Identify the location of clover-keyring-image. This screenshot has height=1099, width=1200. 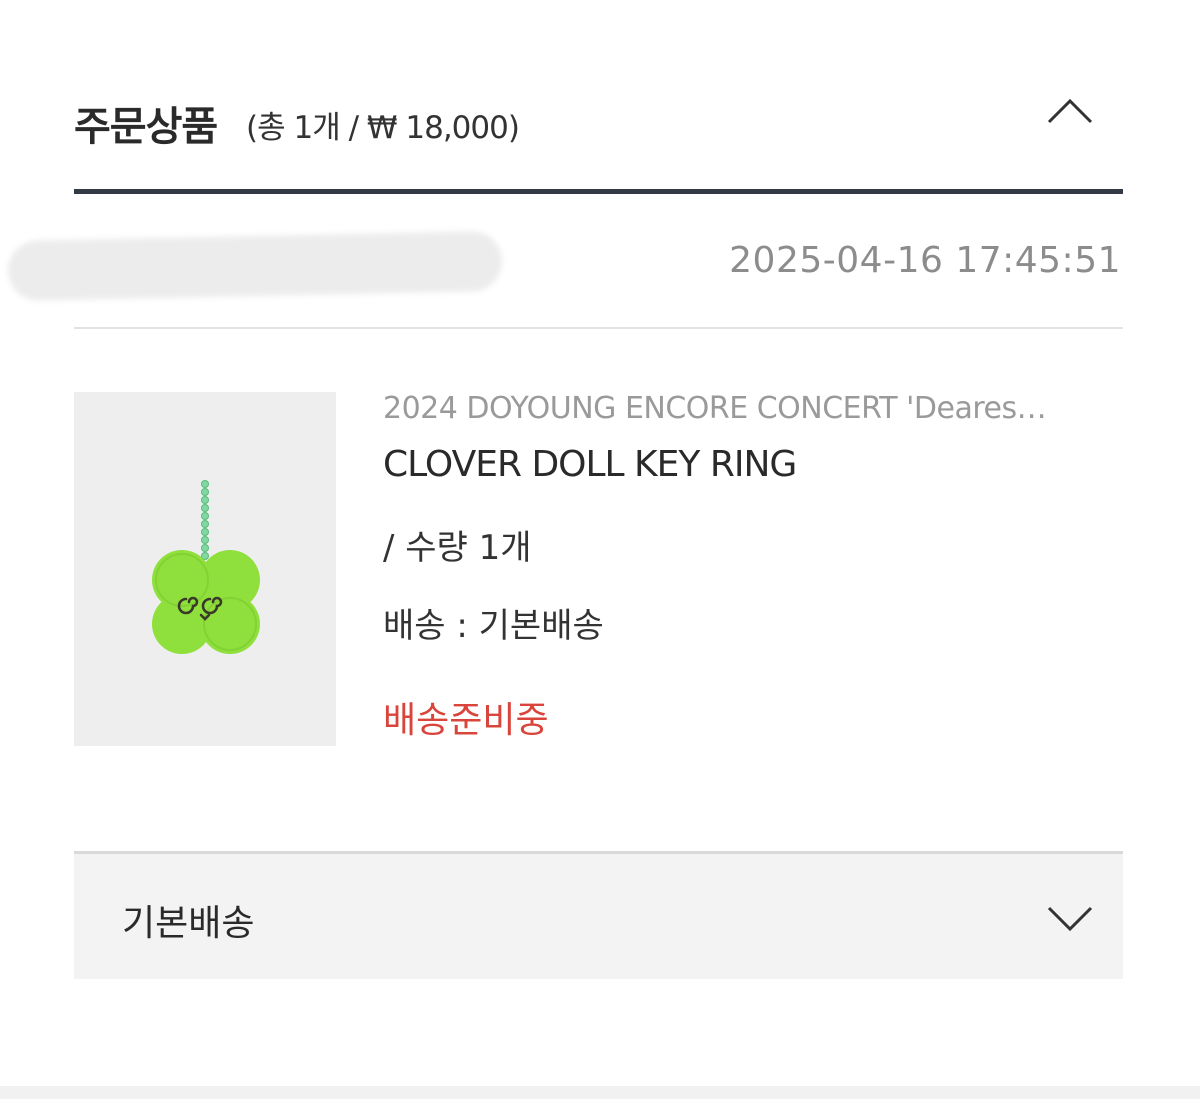
(206, 567).